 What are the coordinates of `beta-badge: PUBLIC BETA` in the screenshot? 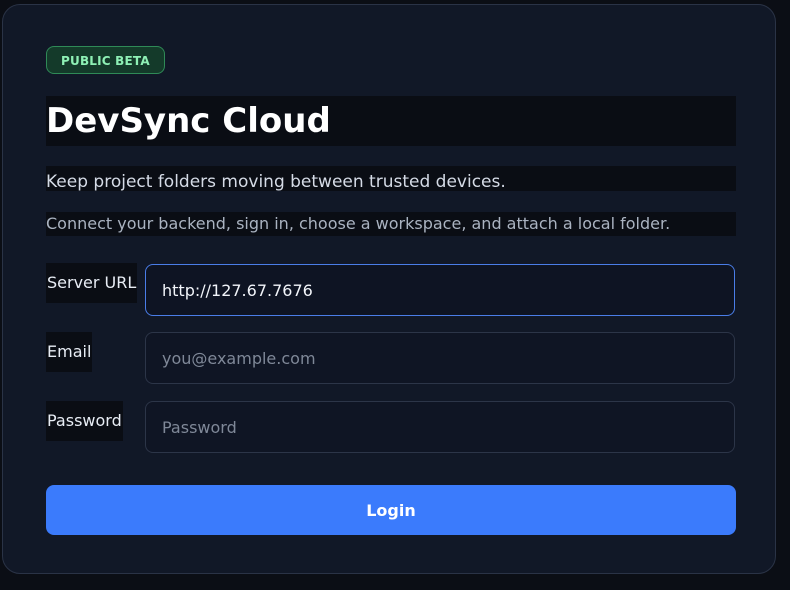 It's located at (105, 60).